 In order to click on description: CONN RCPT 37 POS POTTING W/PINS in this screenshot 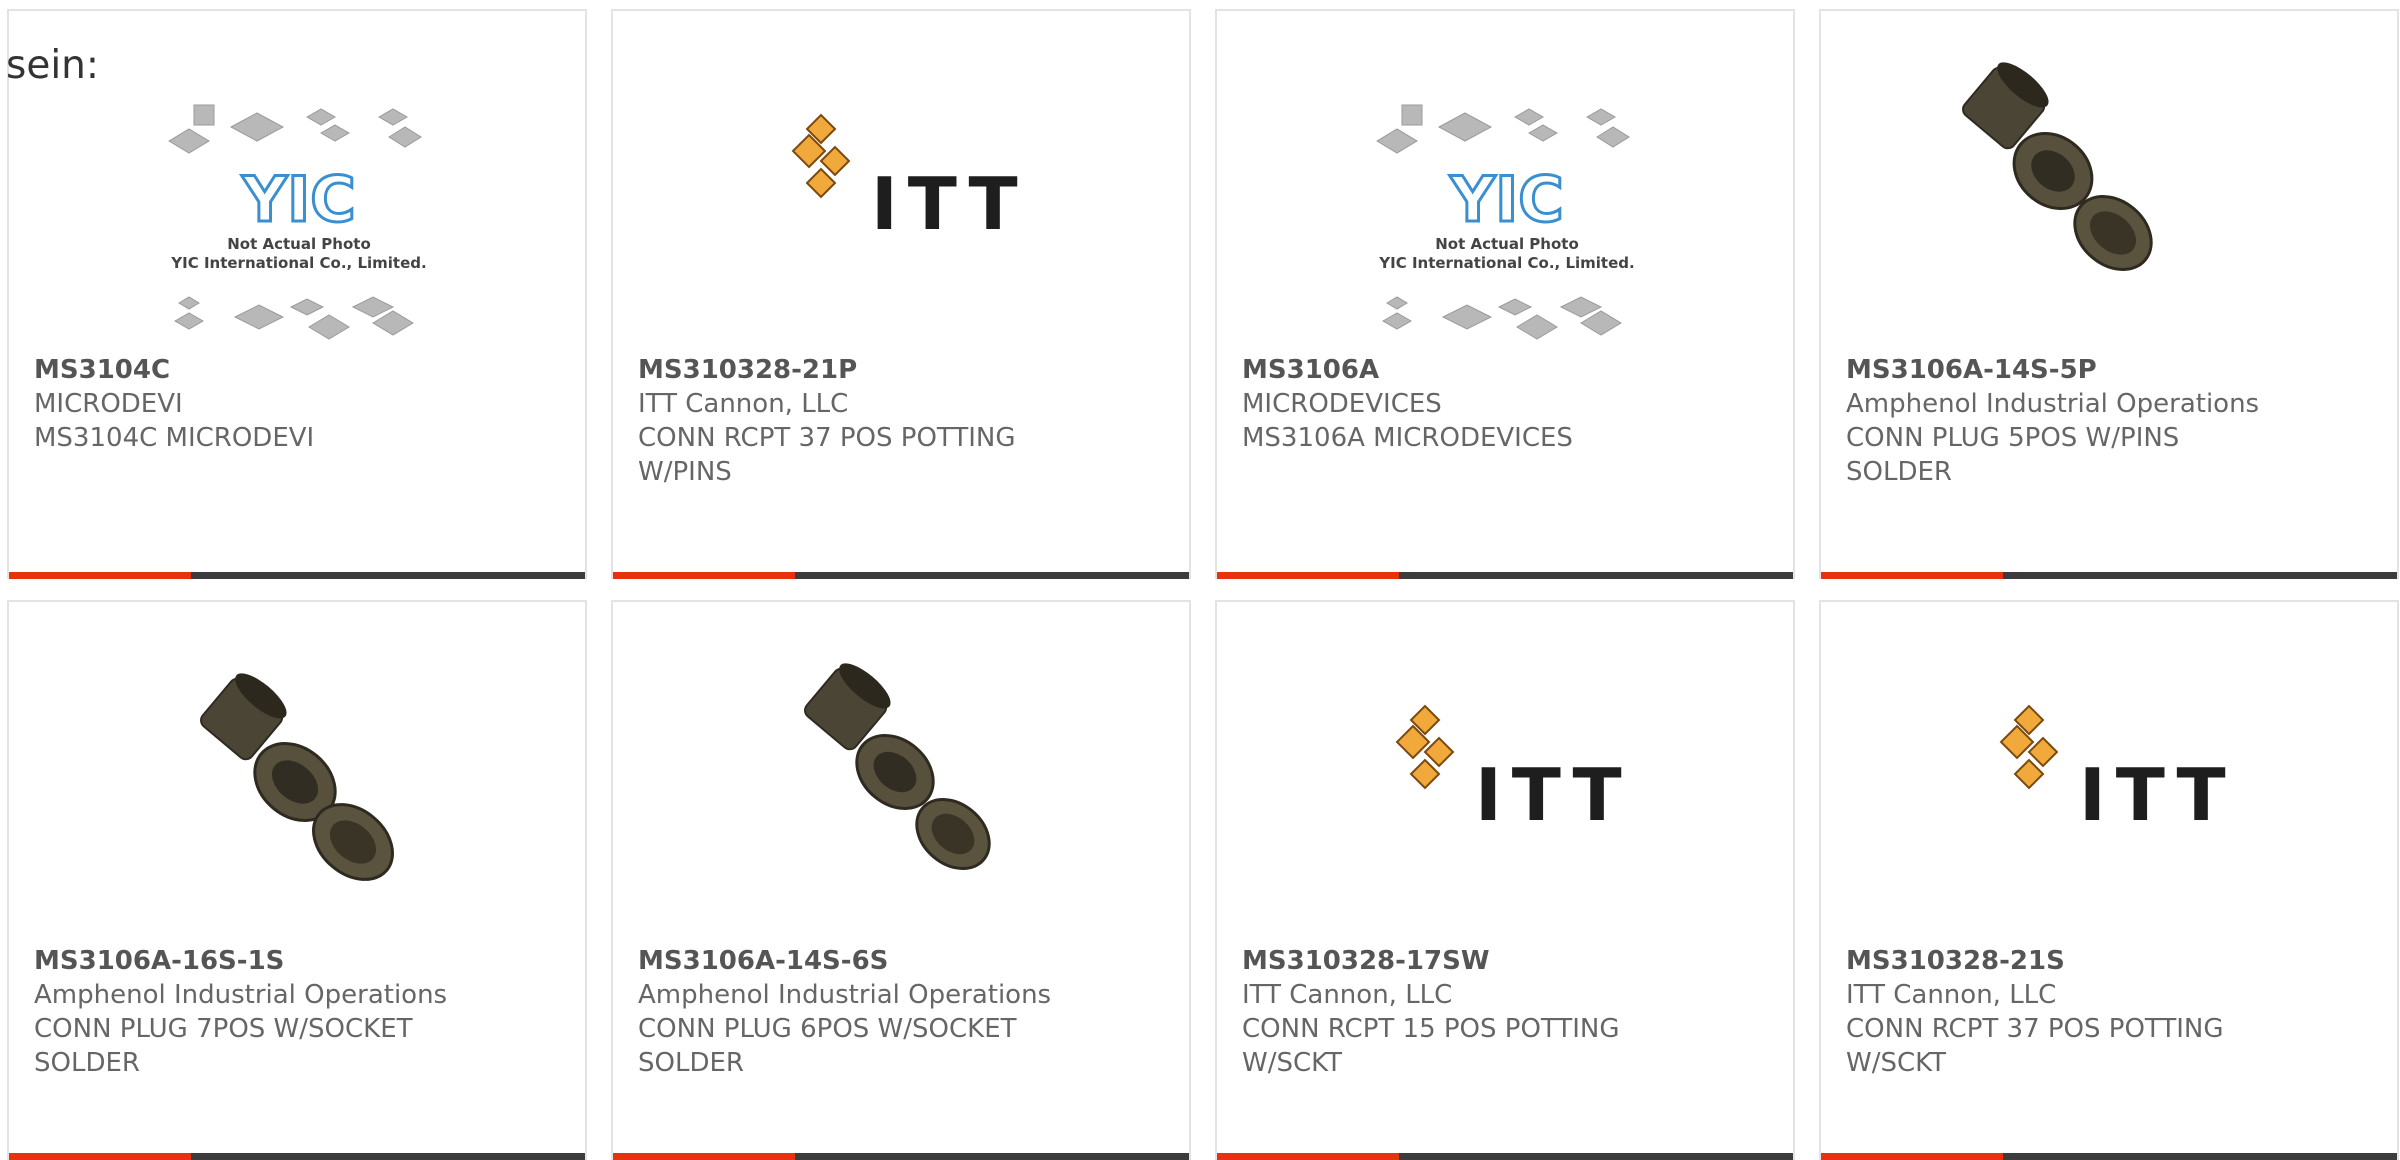, I will do `click(827, 455)`.